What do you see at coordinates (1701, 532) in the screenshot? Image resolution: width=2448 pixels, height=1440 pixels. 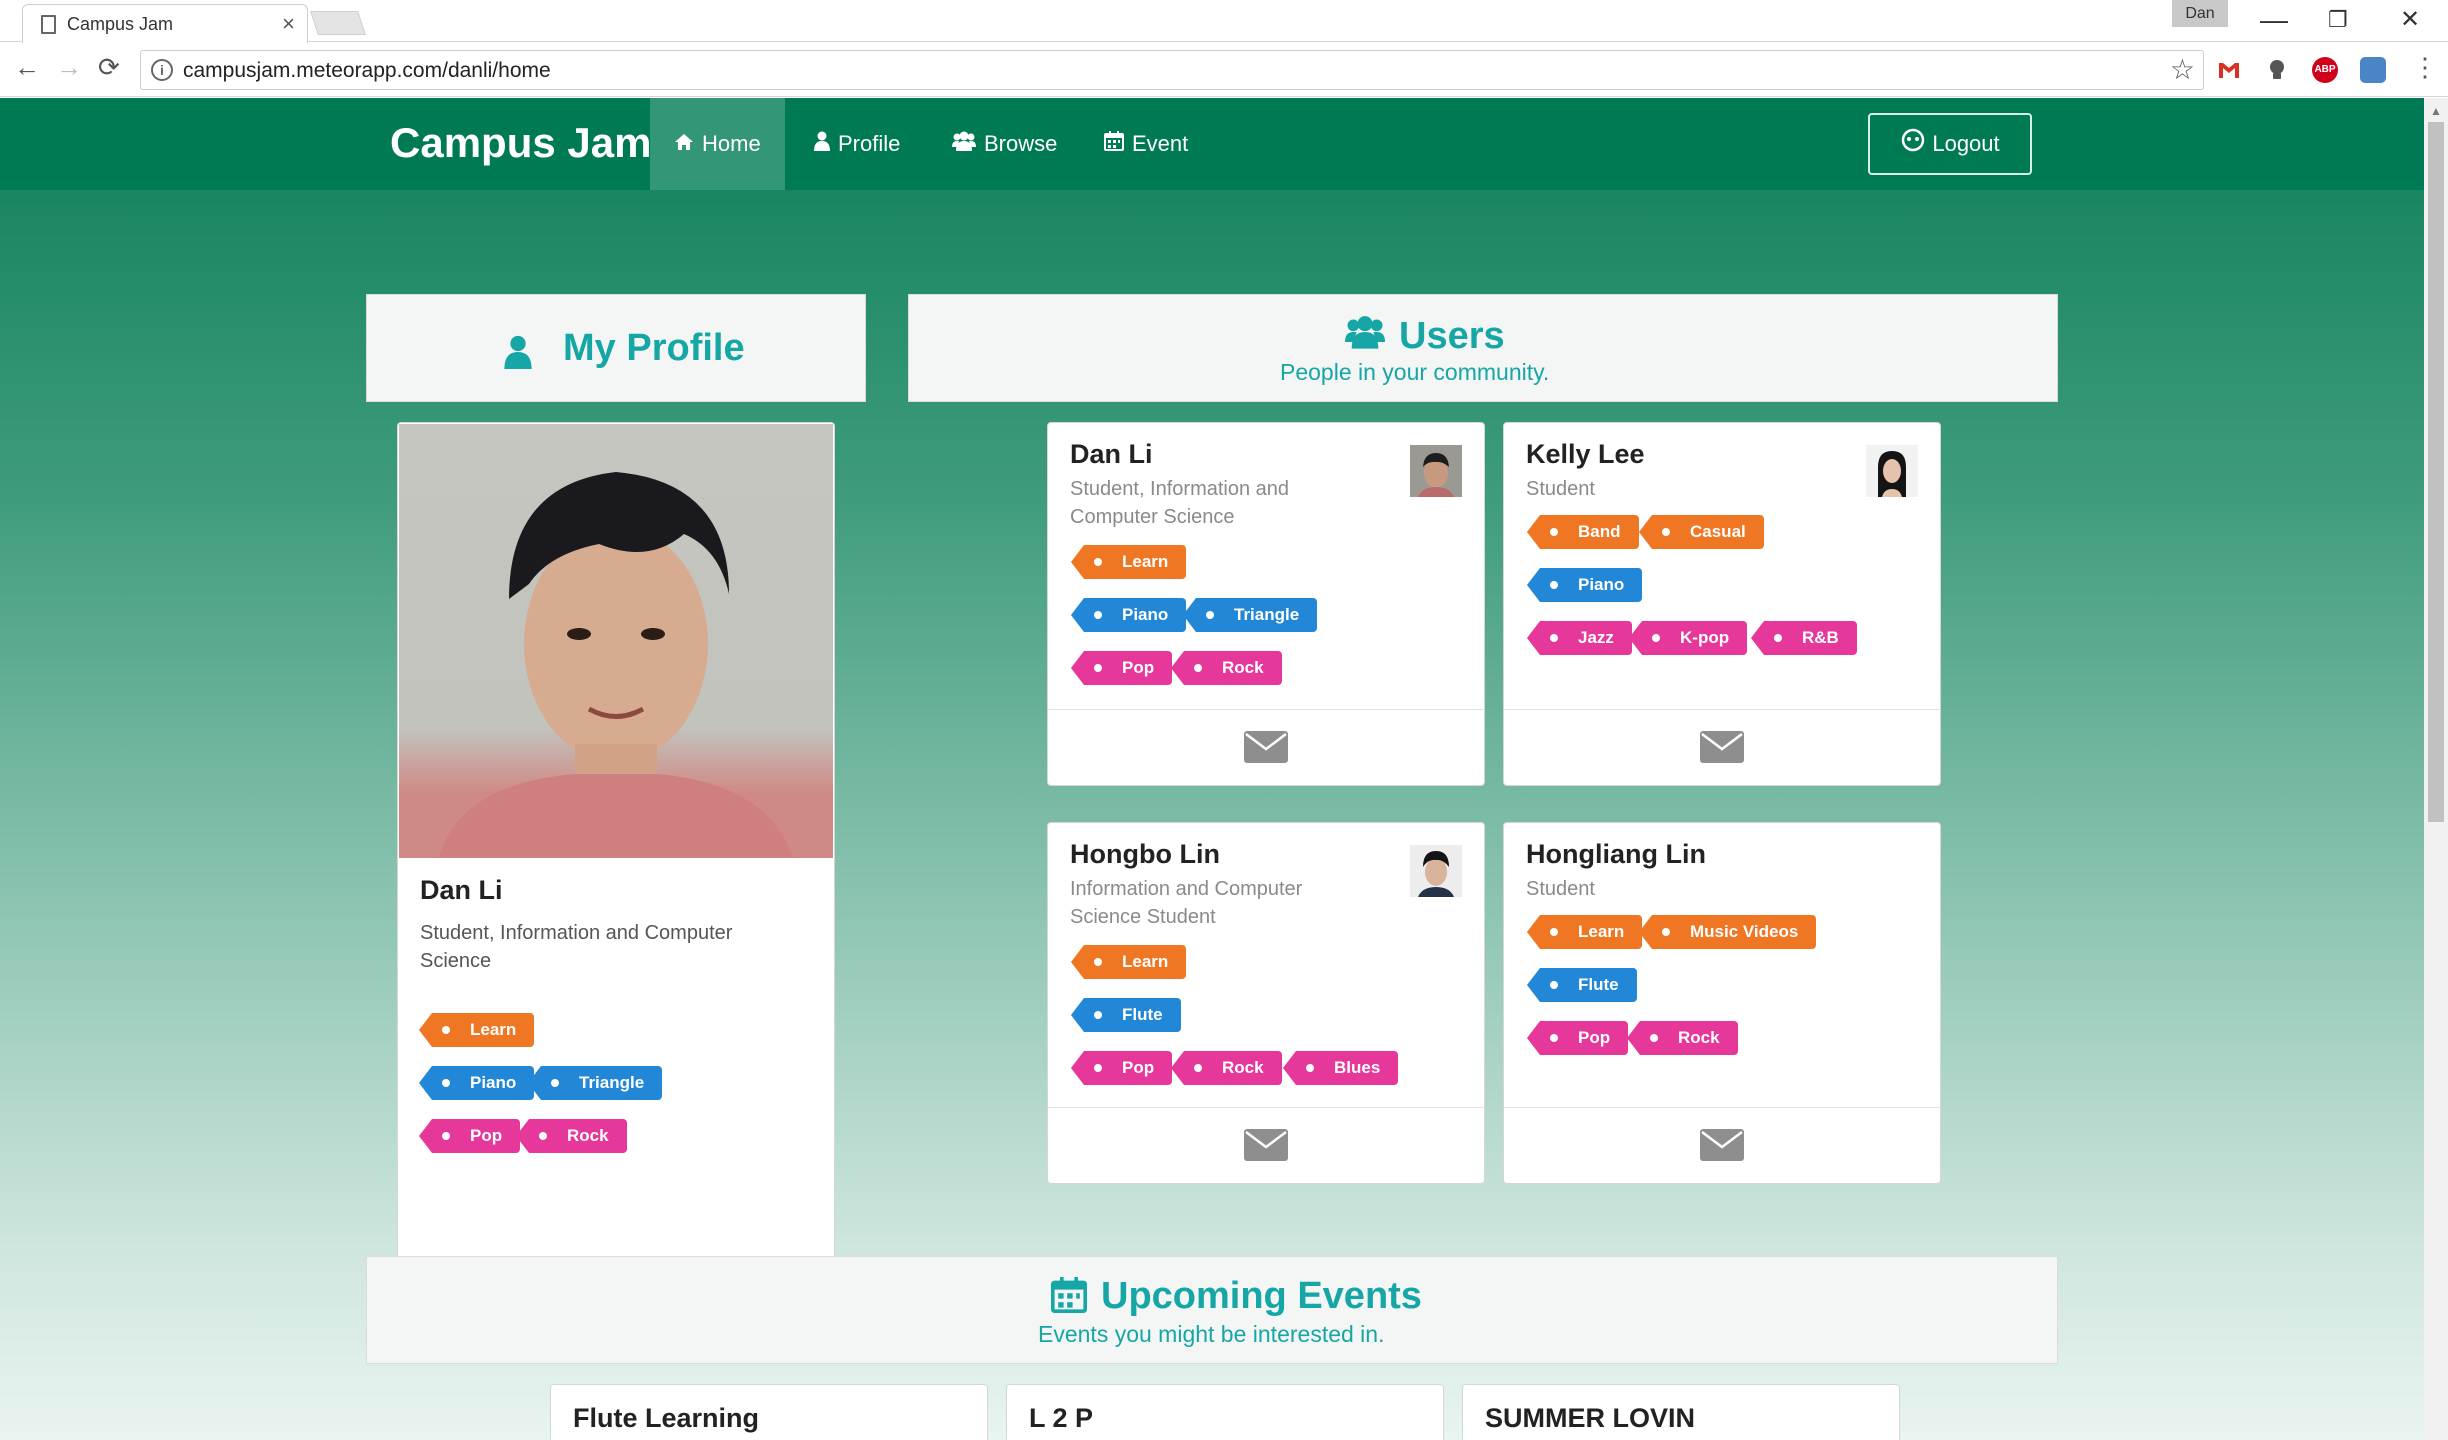 I see `tag-goal: Casual` at bounding box center [1701, 532].